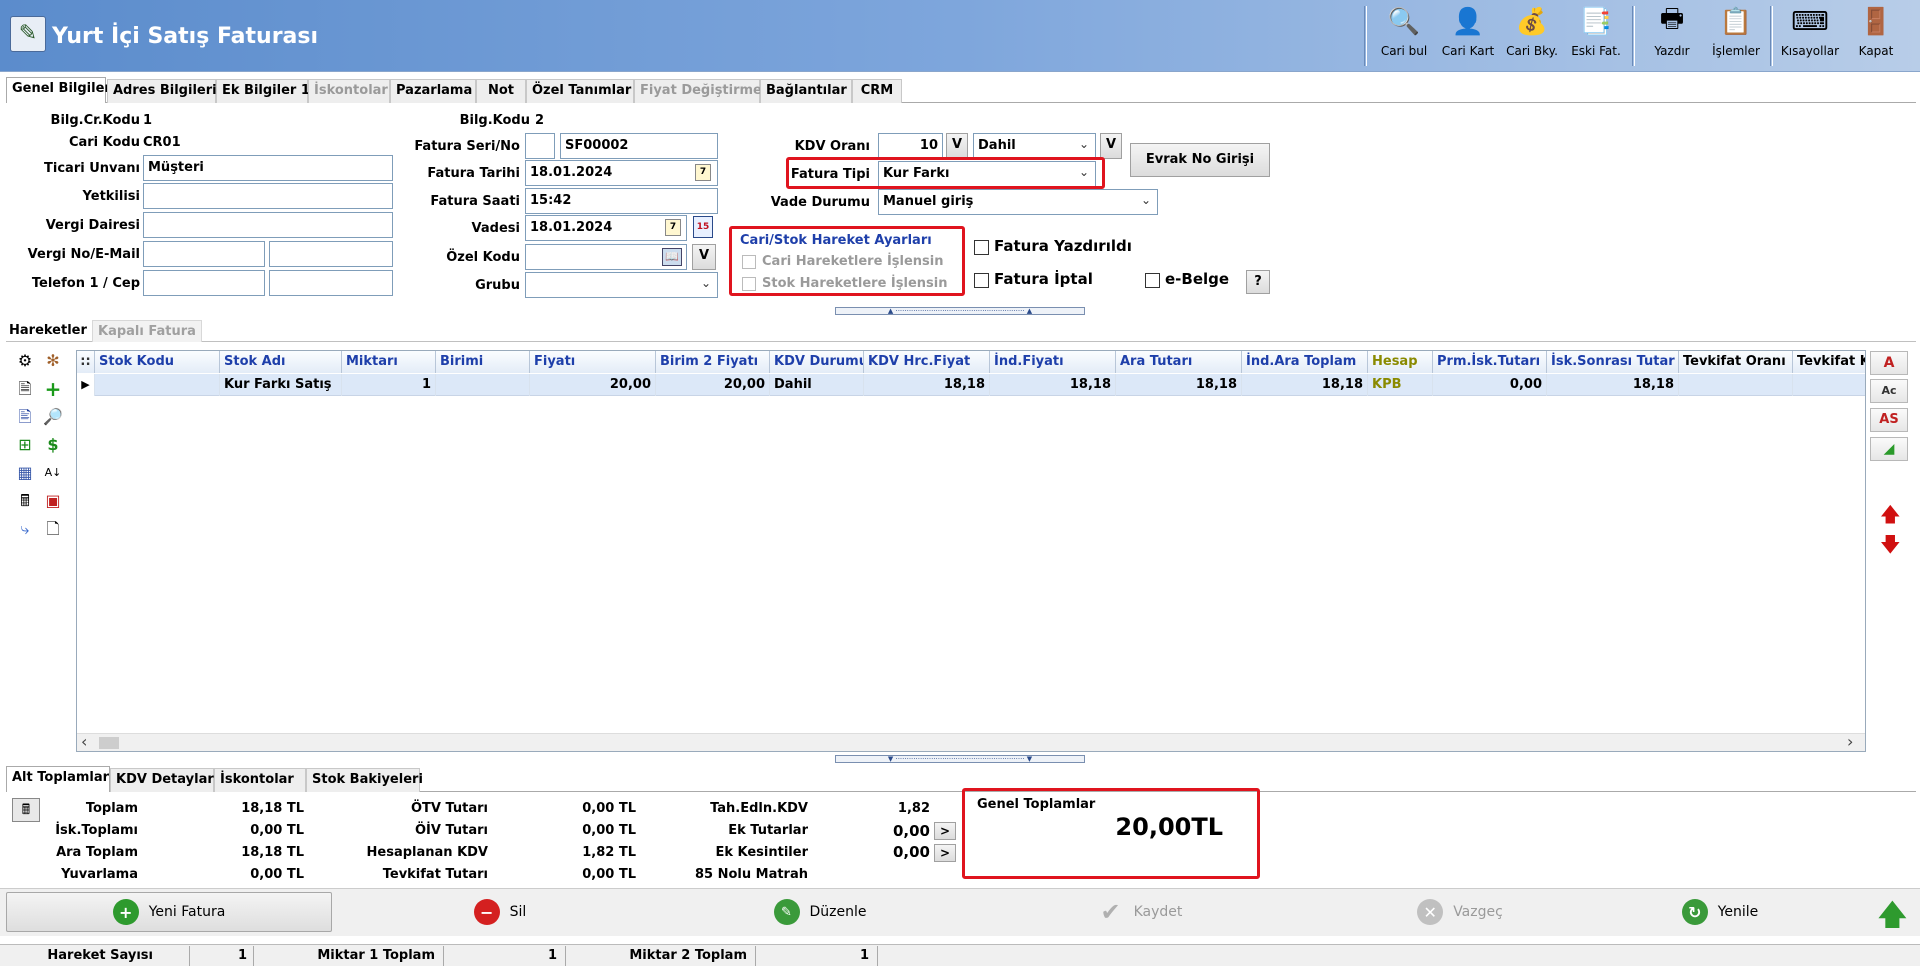  Describe the element at coordinates (1889, 391) in the screenshot. I see `sort-az-button: Ac` at that location.